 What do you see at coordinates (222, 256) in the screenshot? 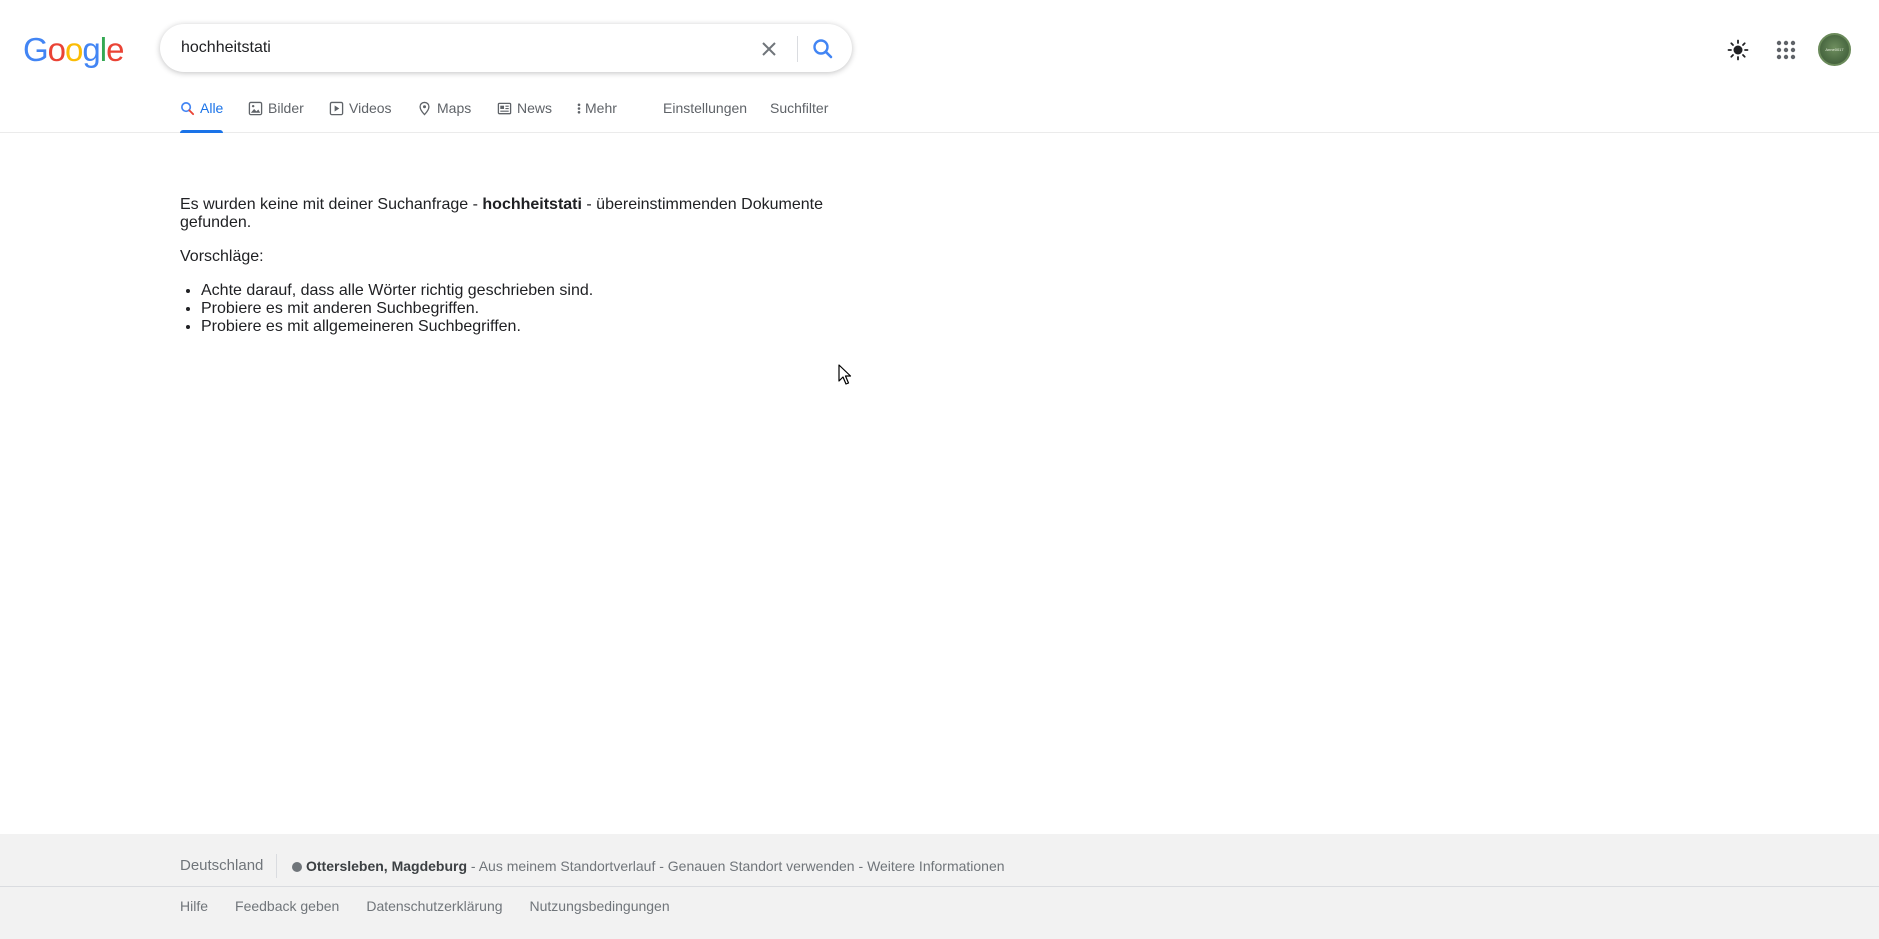
I see `suggestions-title: Vorschläge:` at bounding box center [222, 256].